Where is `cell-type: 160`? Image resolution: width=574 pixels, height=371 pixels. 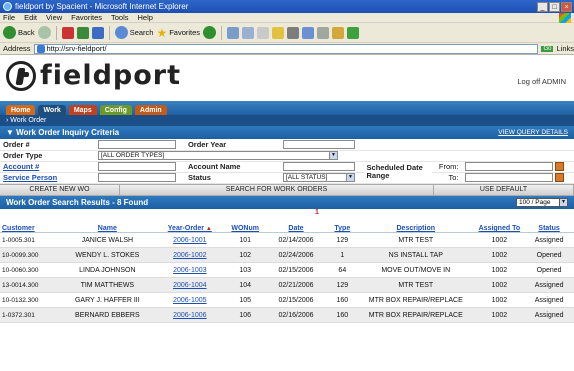
cell-type: 160 is located at coordinates (342, 300).